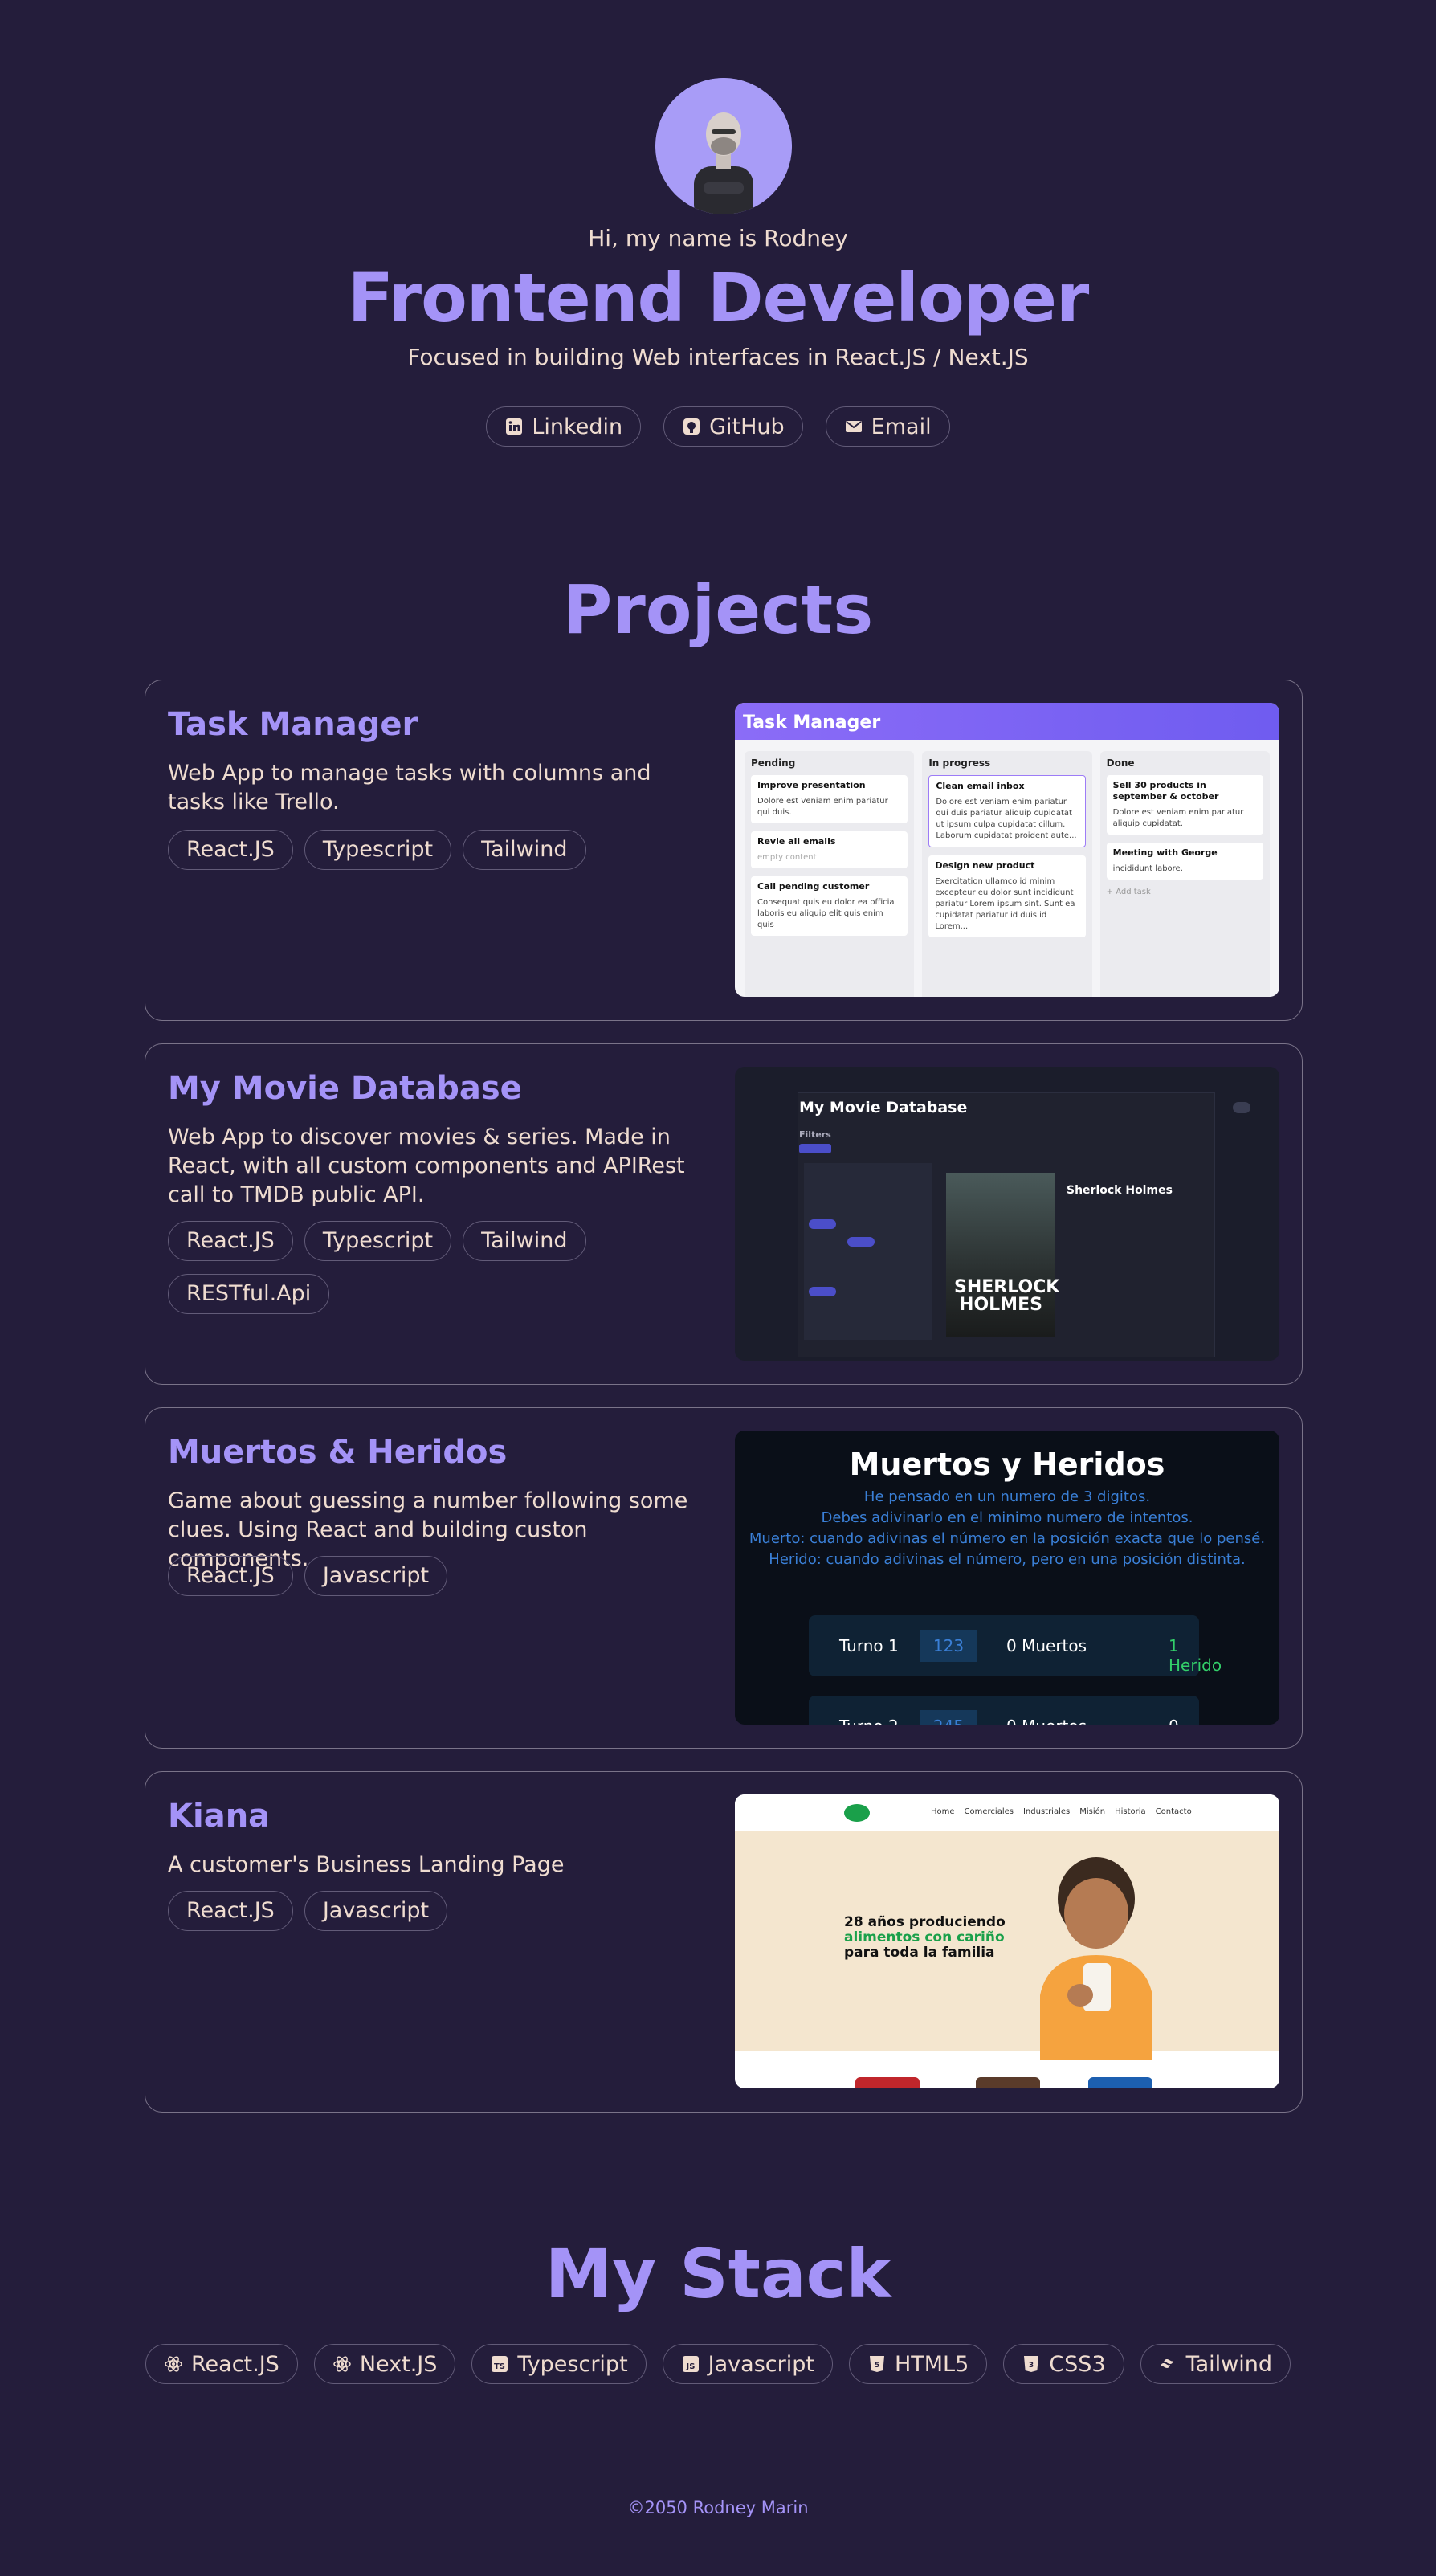 The width and height of the screenshot is (1436, 2576). I want to click on stack-item: 5 HTML5, so click(918, 2364).